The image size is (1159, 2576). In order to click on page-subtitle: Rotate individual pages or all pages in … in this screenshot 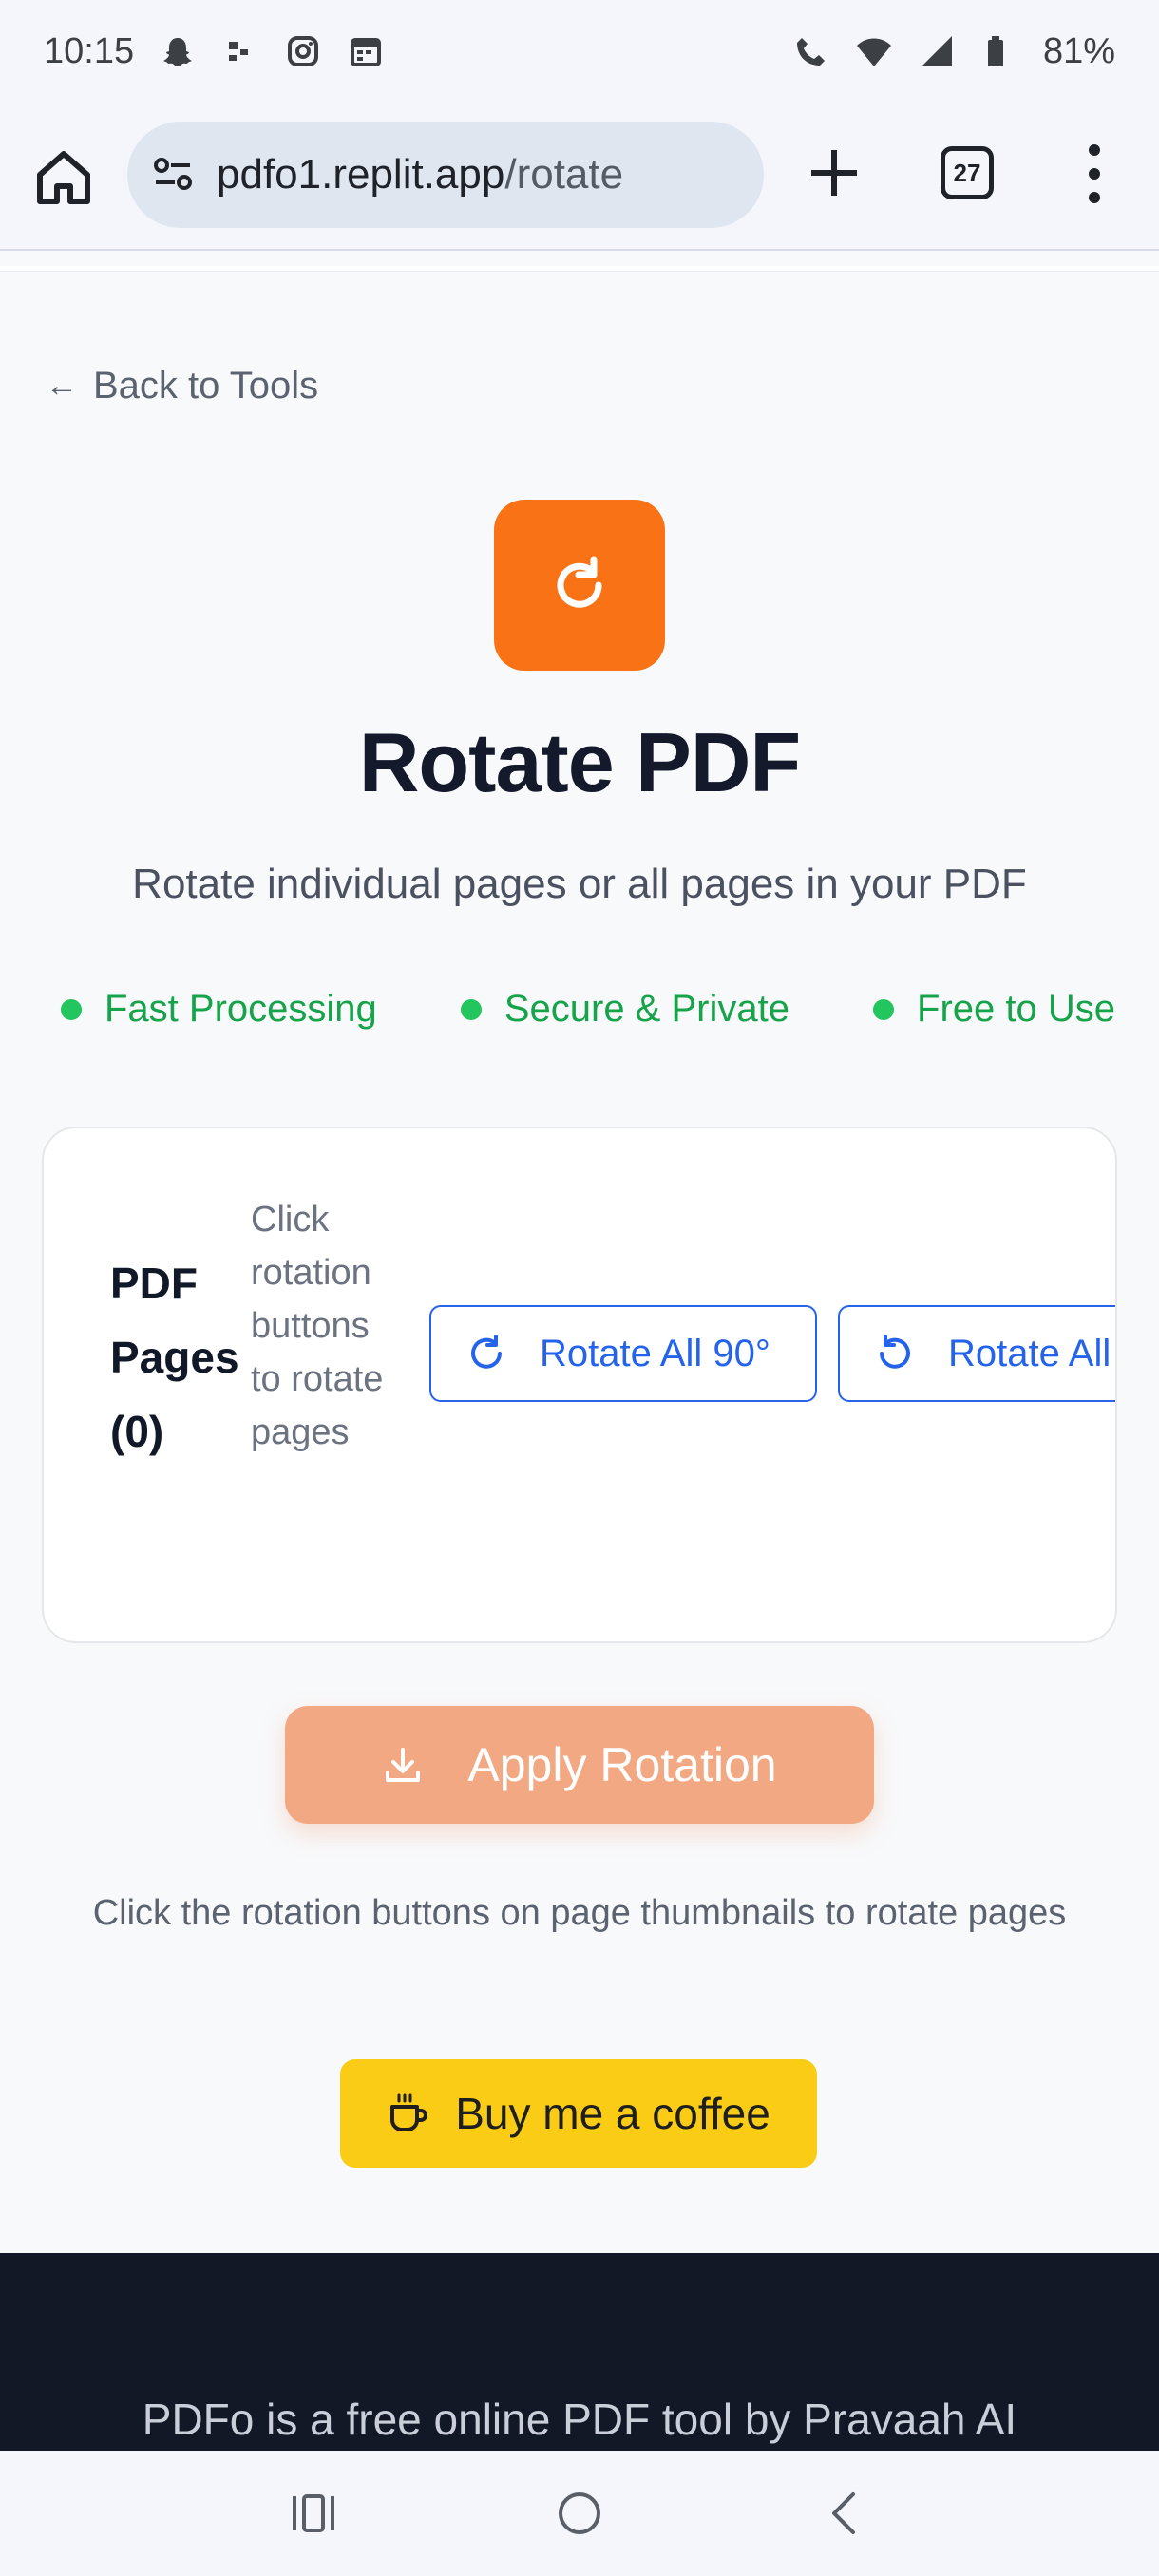, I will do `click(579, 884)`.